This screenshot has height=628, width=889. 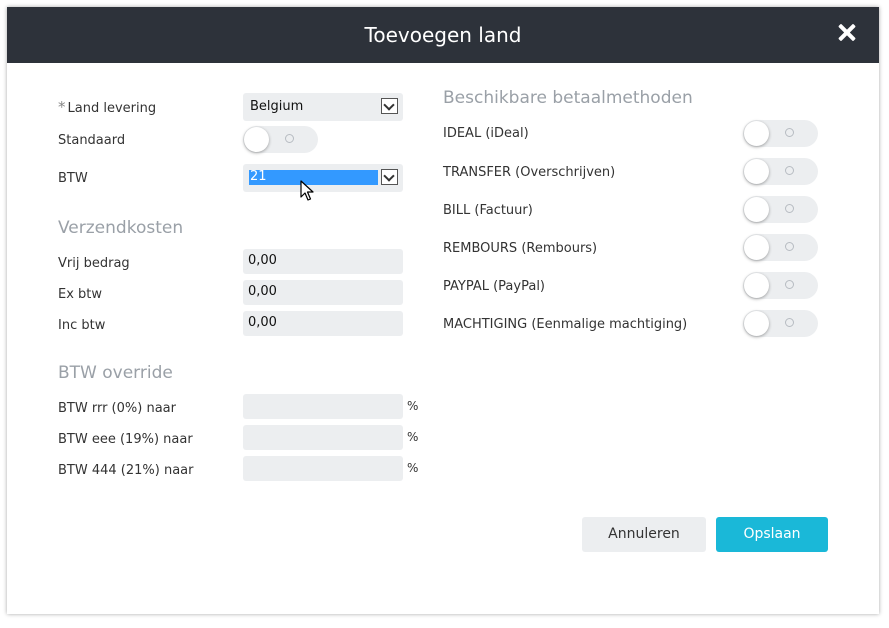 What do you see at coordinates (772, 534) in the screenshot?
I see `save-button: Opslaan` at bounding box center [772, 534].